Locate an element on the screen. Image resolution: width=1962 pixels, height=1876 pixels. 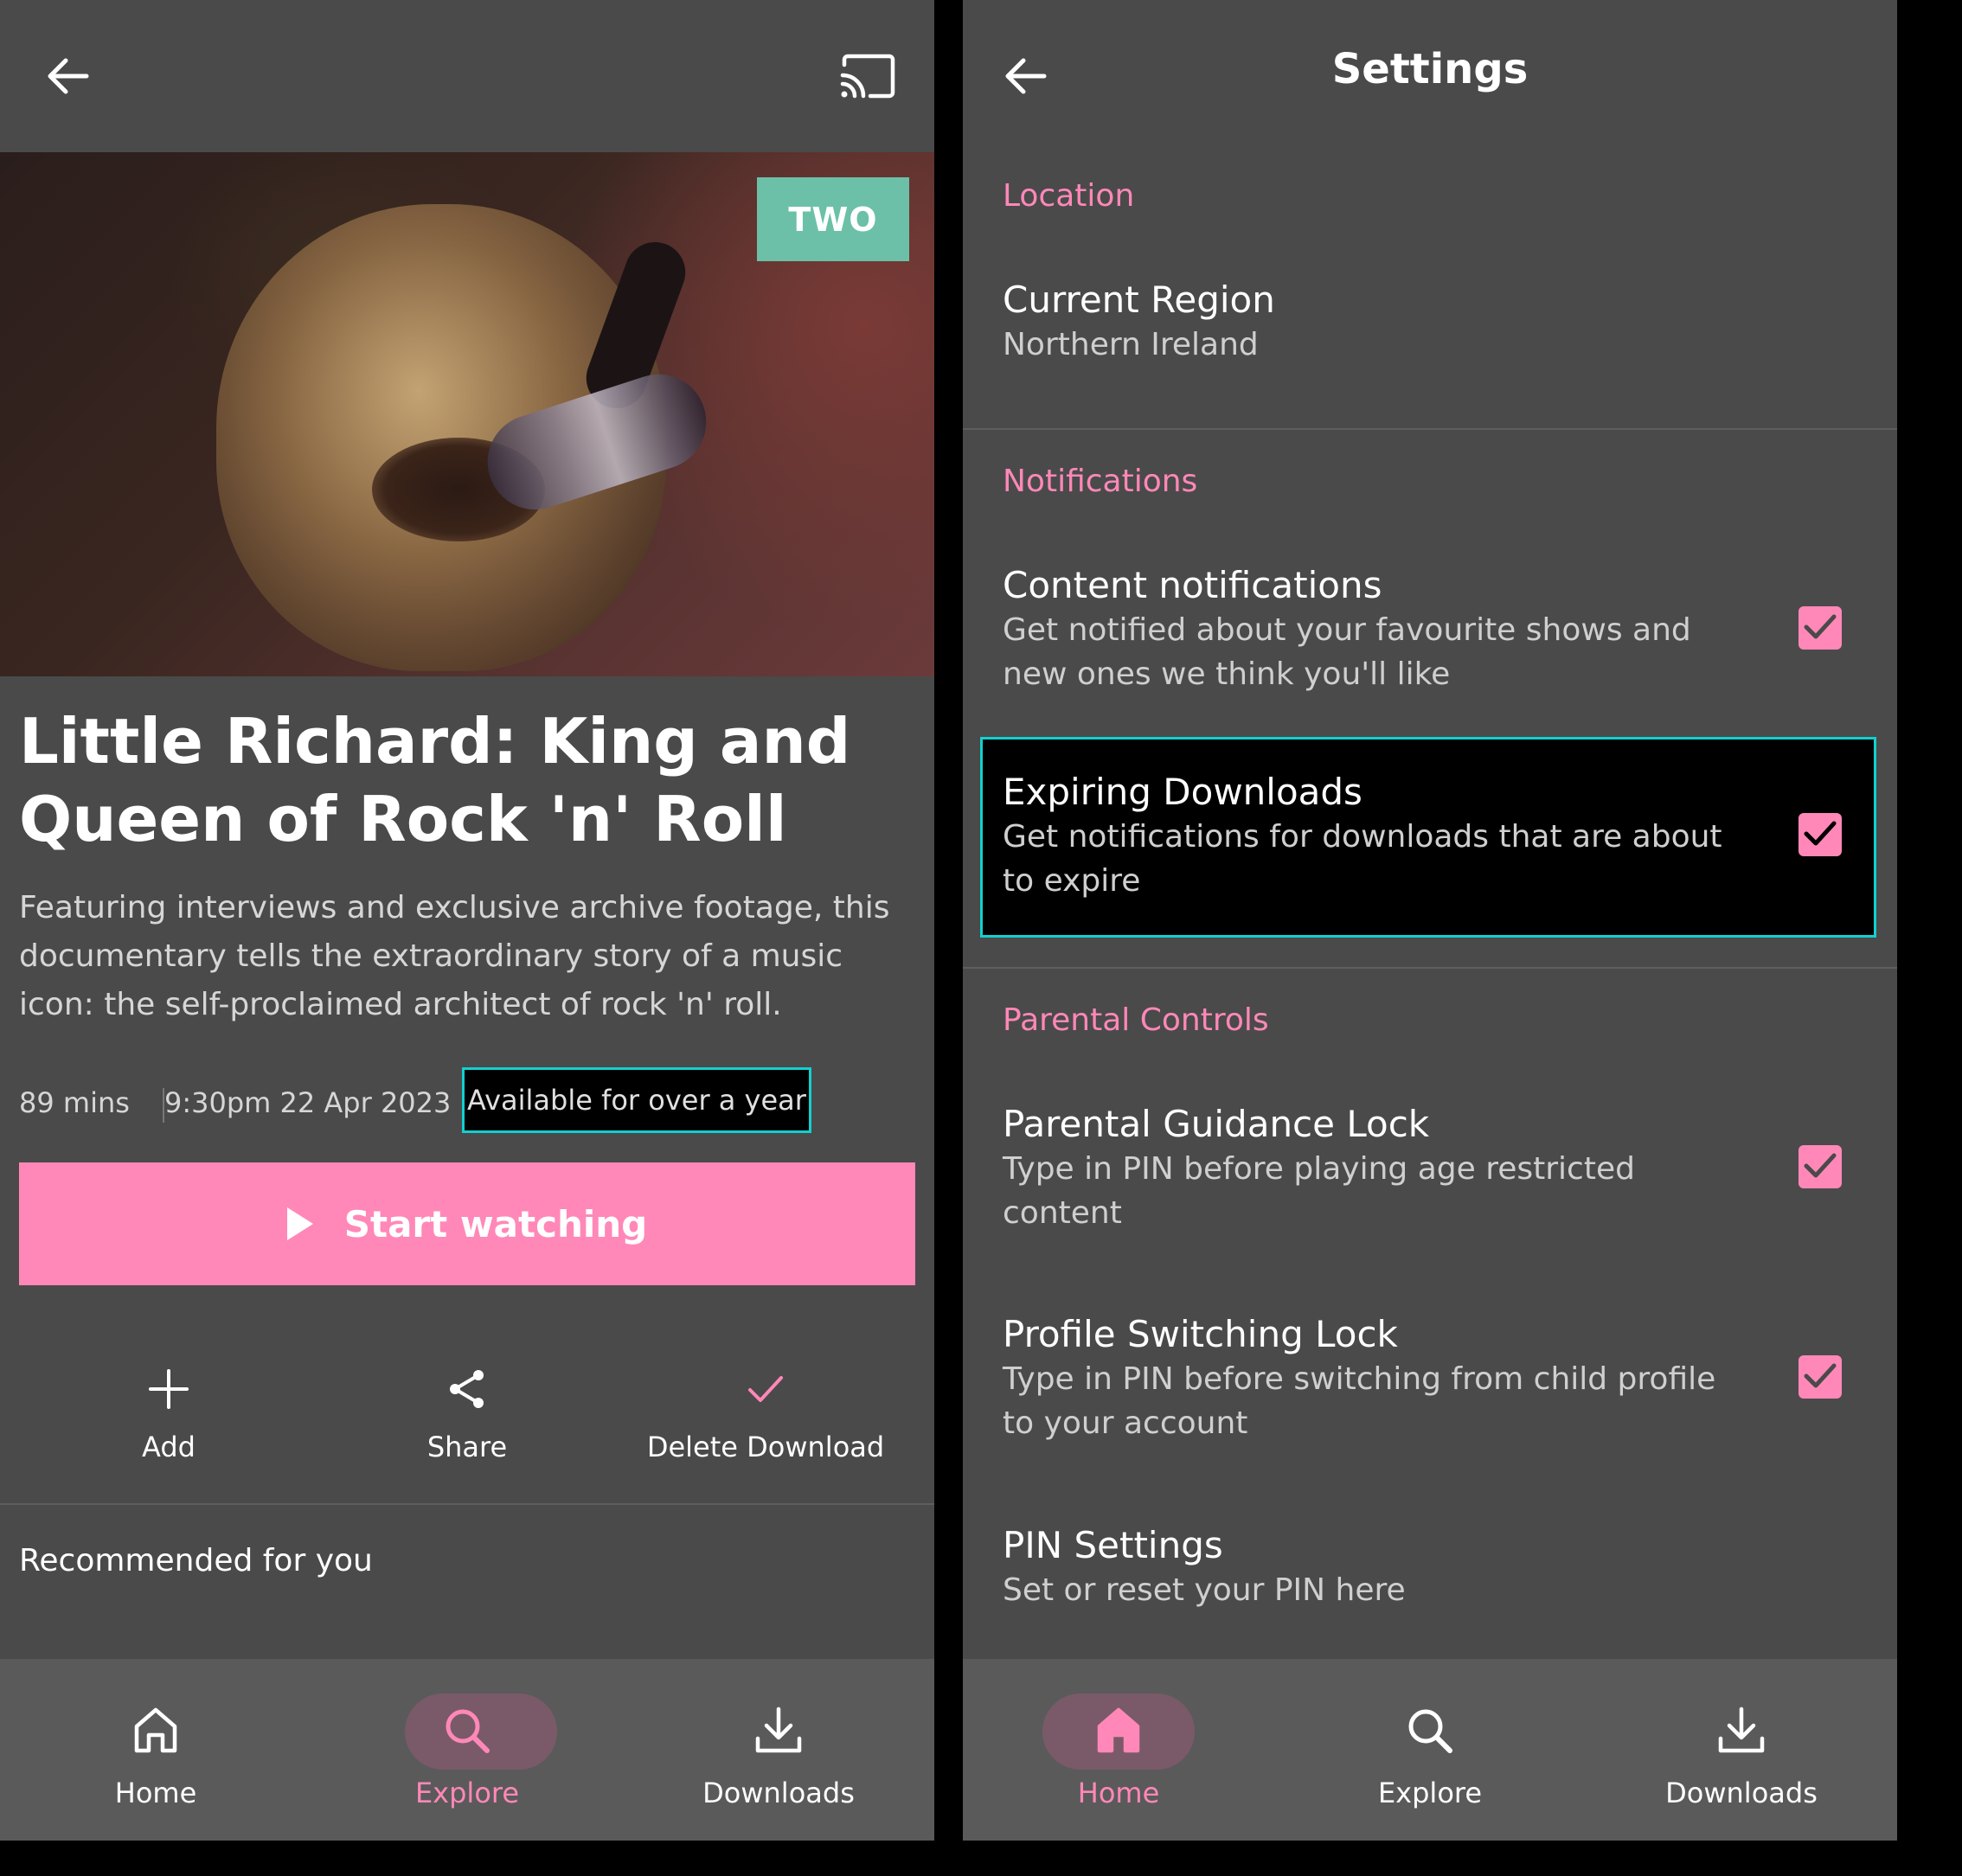
settings-app-bar: Settings is located at coordinates (1430, 76).